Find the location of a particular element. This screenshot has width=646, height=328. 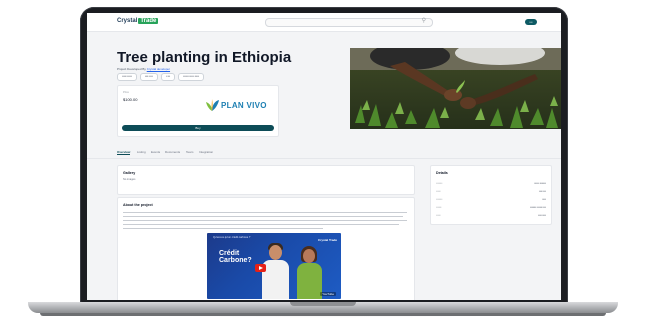

developer-link: Crystal developer is located at coordinates (158, 69).